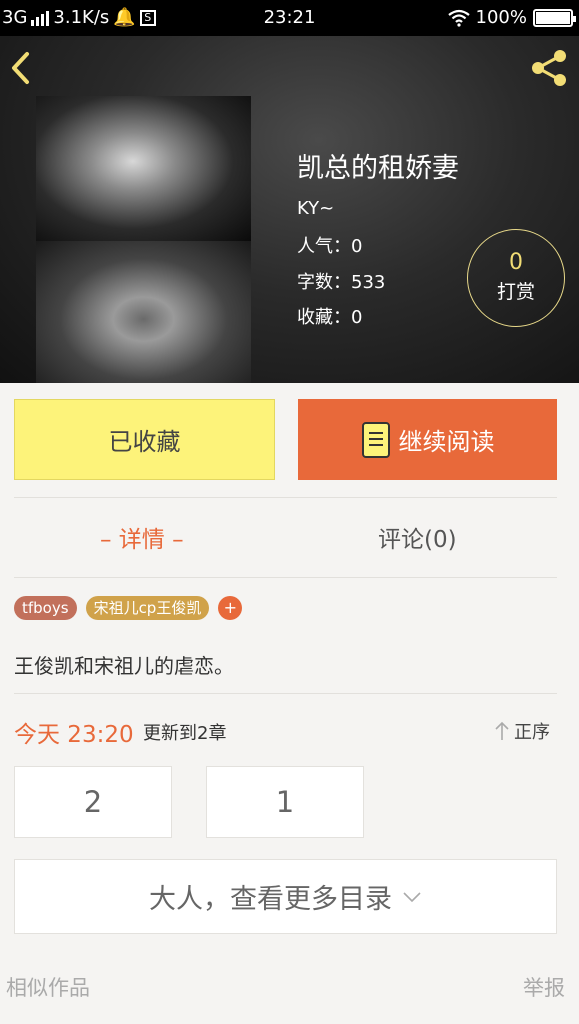  Describe the element at coordinates (368, 282) in the screenshot. I see `wordcount-value: 533` at that location.